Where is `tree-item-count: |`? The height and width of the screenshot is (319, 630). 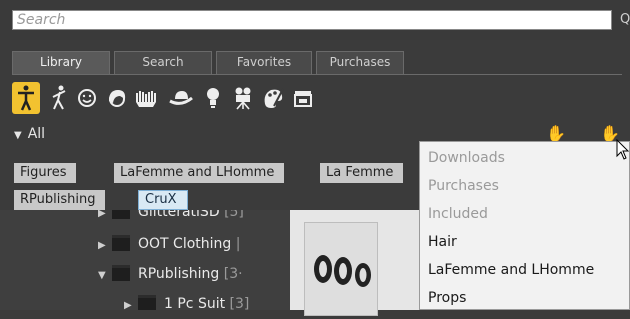 tree-item-count: | is located at coordinates (238, 244).